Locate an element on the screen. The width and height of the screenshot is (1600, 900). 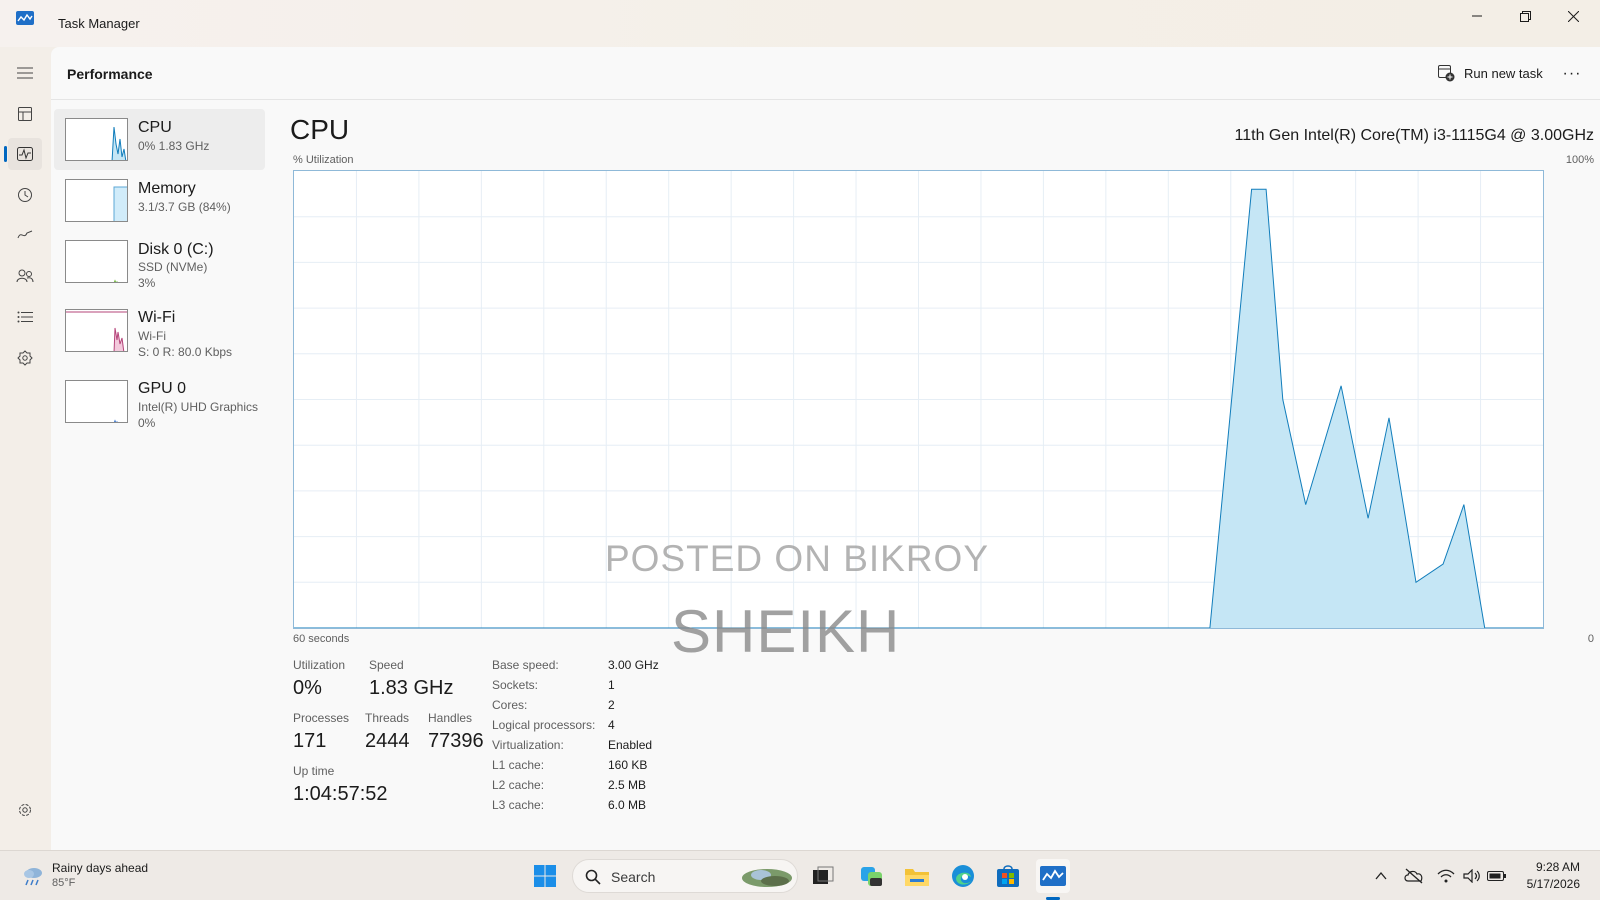
run-new-task-label: Run new task is located at coordinates (1503, 73).